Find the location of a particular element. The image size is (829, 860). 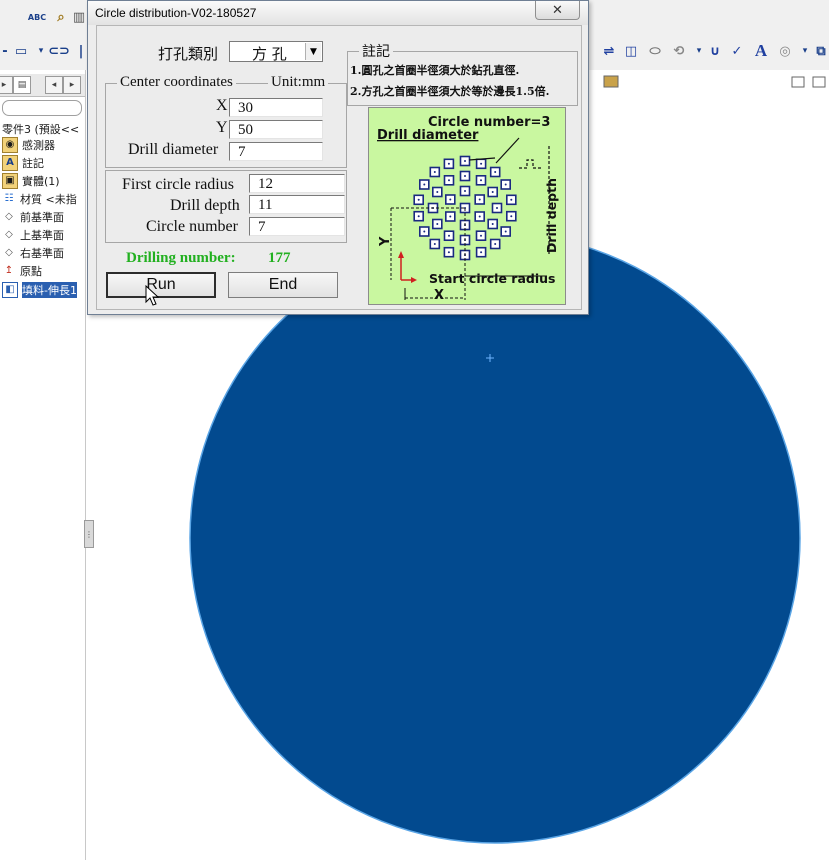

hole-type-select: 方 孔 ▼ is located at coordinates (276, 52).